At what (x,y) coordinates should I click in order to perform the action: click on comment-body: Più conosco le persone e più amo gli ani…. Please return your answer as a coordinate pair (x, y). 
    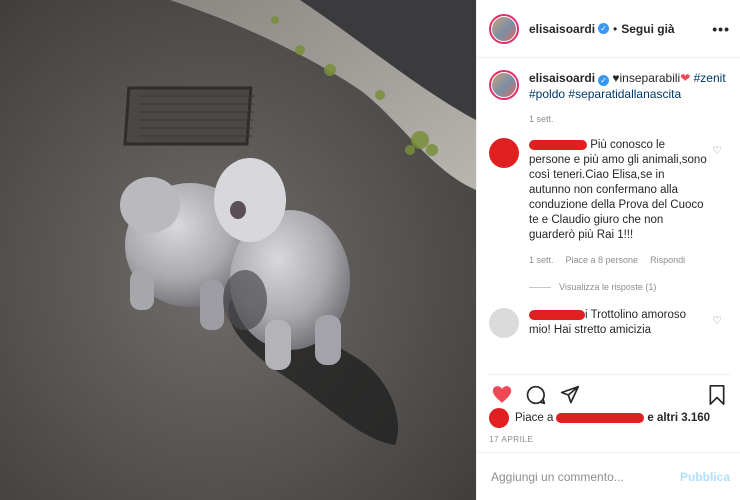
    Looking at the image, I should click on (618, 190).